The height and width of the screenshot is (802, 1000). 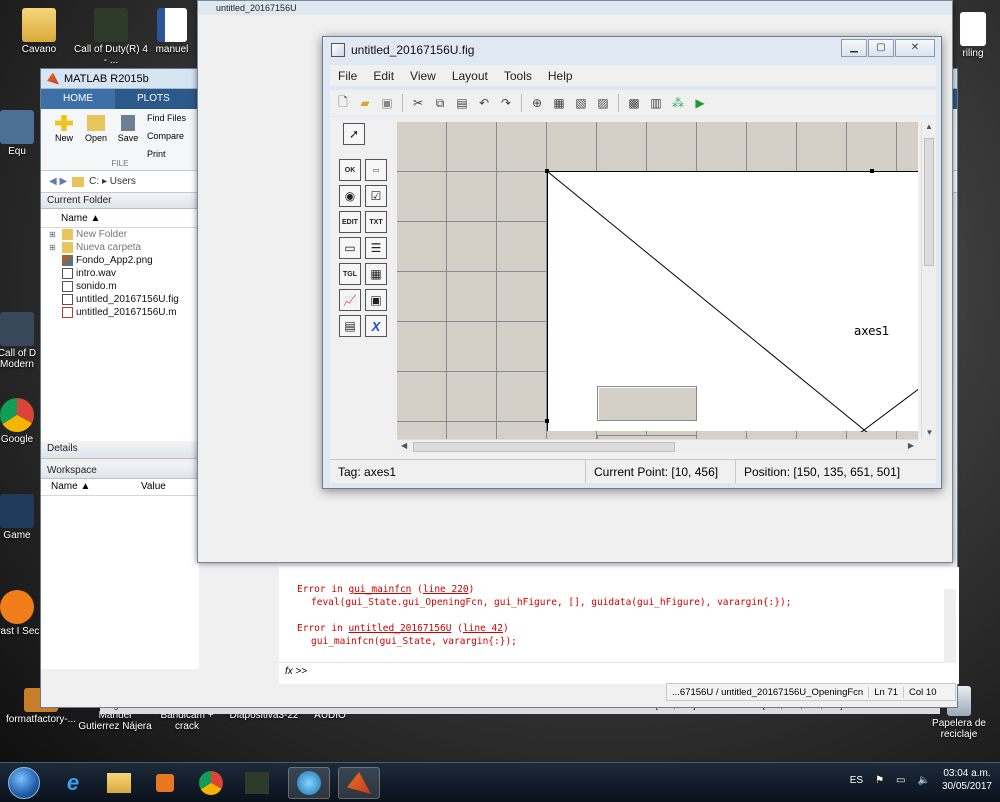 I want to click on error-function-link: gui_mainfcn, so click(x=379, y=589).